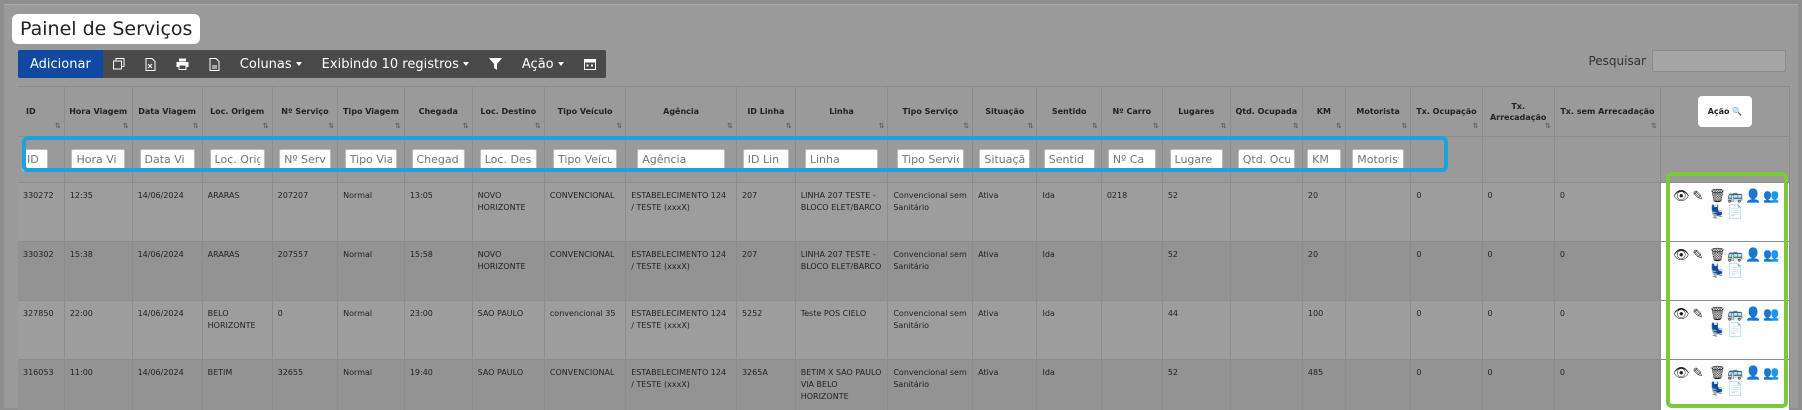 Image resolution: width=1802 pixels, height=410 pixels. Describe the element at coordinates (1324, 111) in the screenshot. I see `col-header-km: KM ⇅` at that location.